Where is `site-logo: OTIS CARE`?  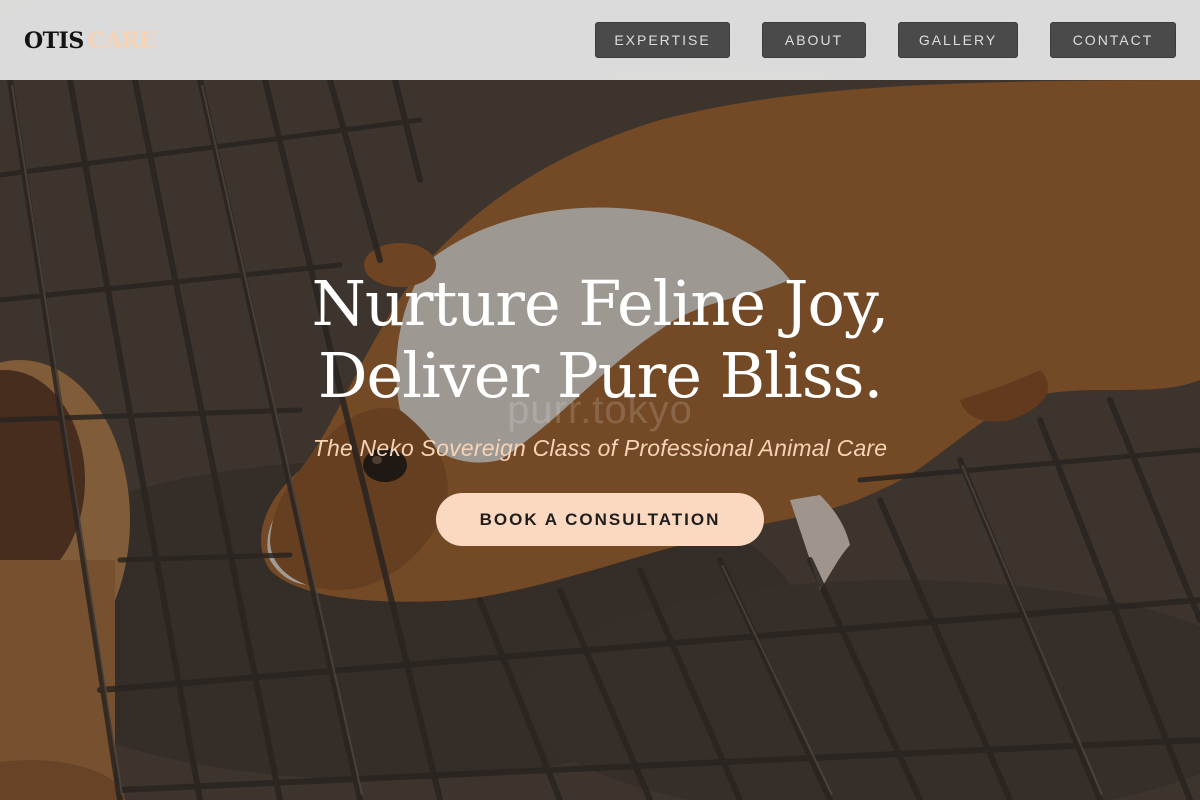 site-logo: OTIS CARE is located at coordinates (90, 41).